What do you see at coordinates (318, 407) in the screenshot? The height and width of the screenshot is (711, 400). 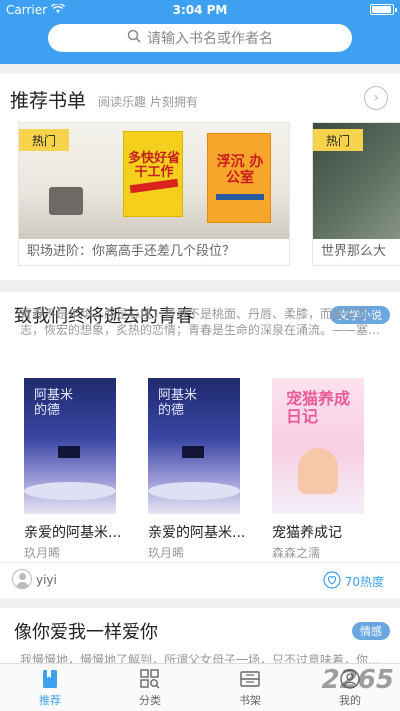 I see `cover-title: 宠猫养成日记` at bounding box center [318, 407].